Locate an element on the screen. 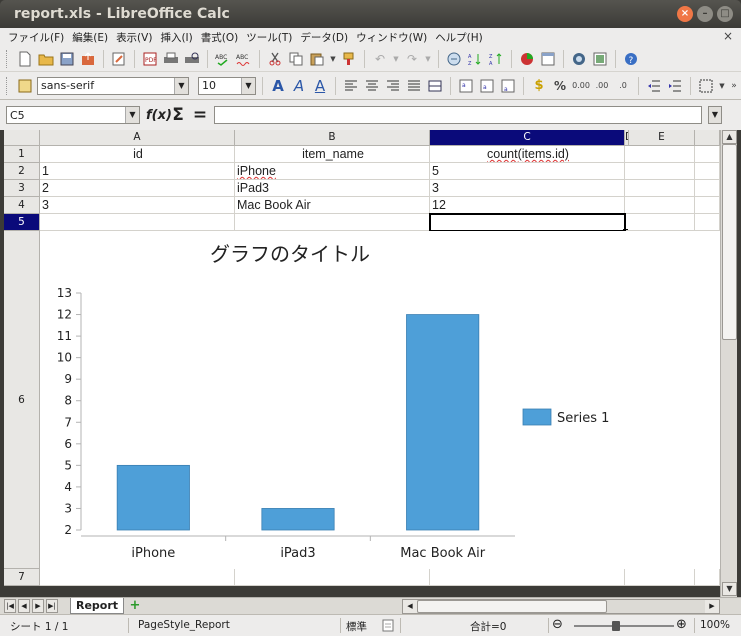 The image size is (741, 636). paste-icon is located at coordinates (317, 59).